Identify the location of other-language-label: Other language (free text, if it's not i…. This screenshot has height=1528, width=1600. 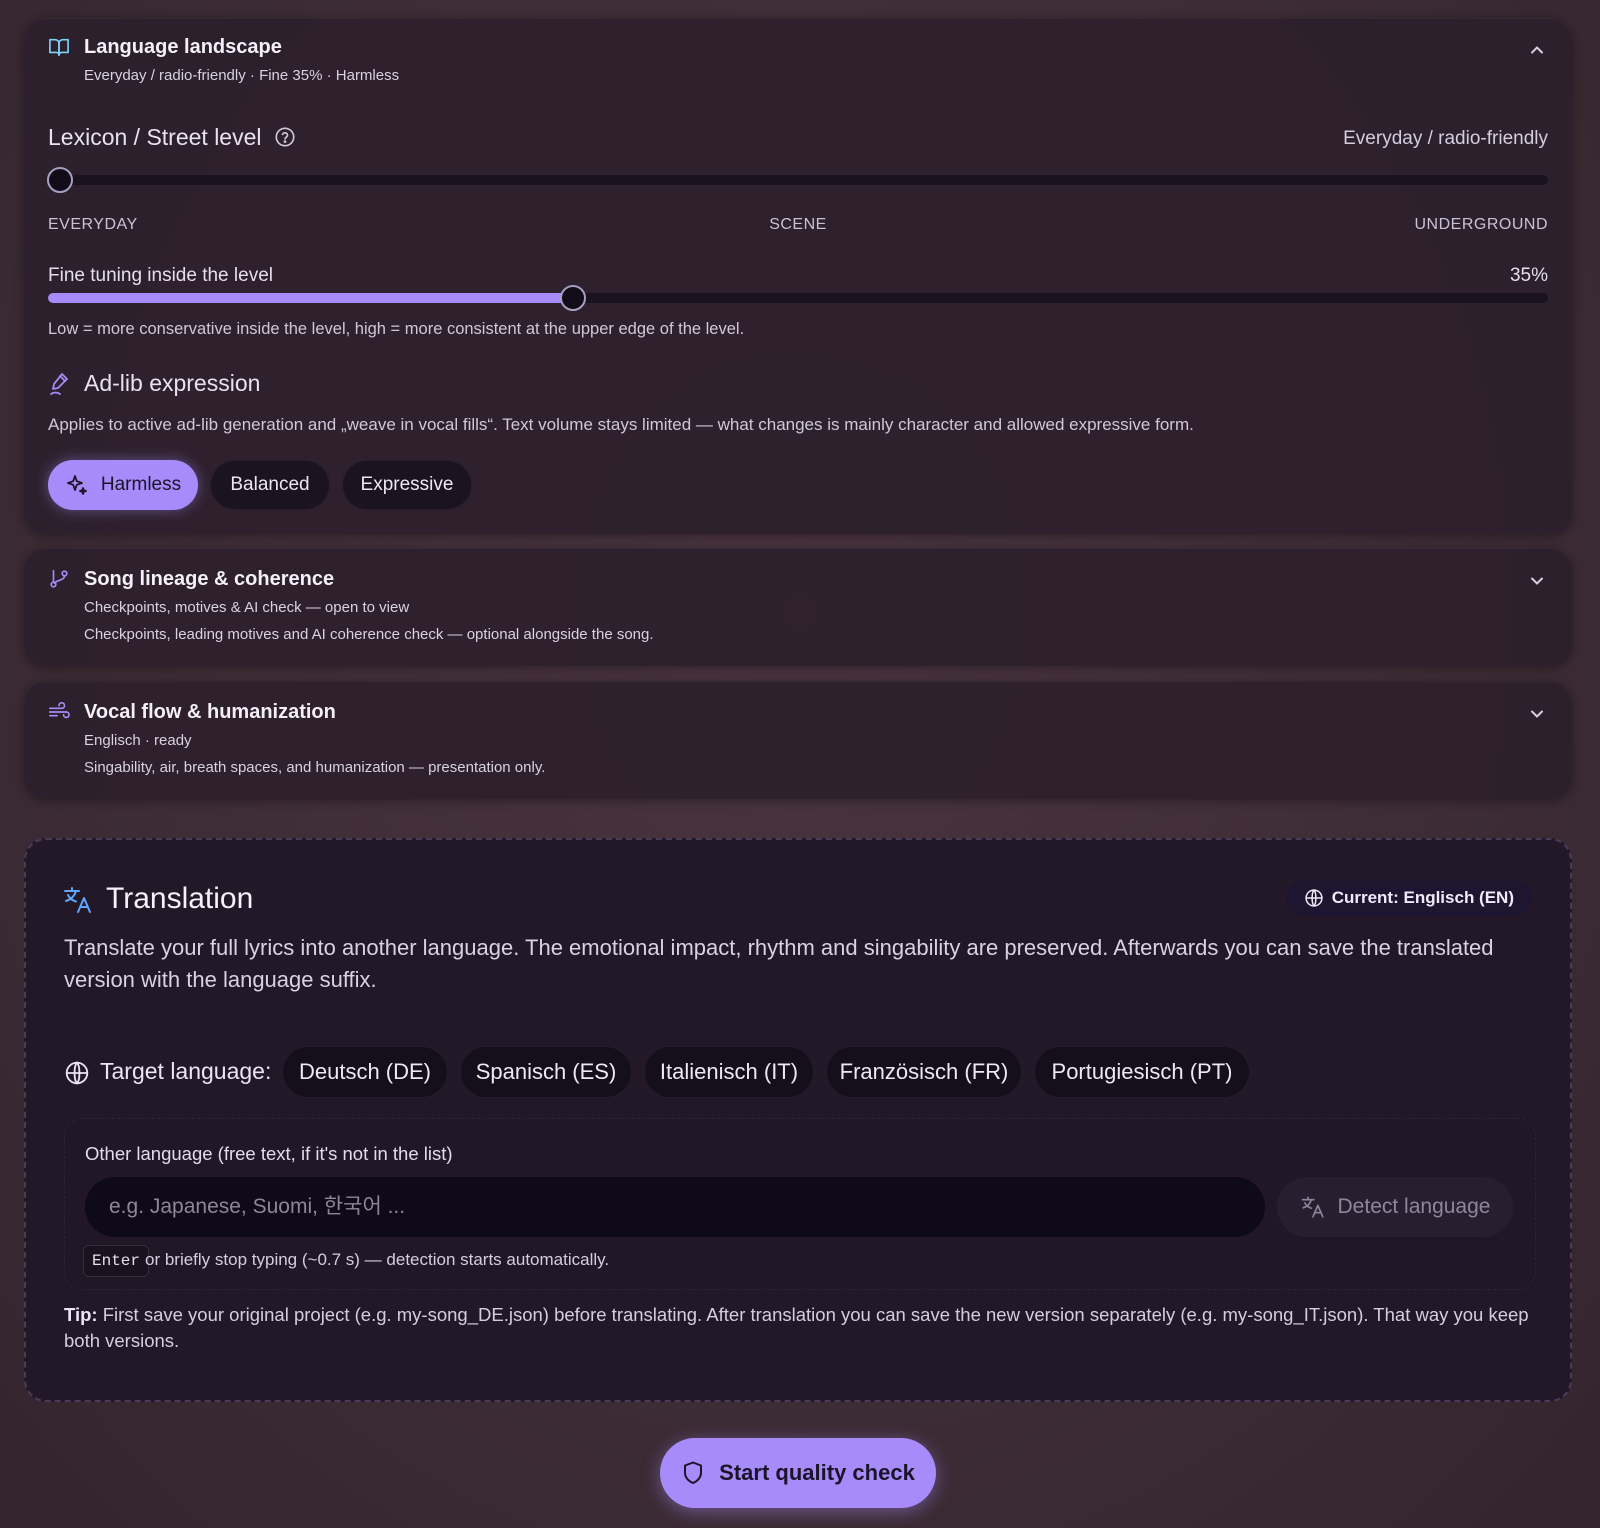
(269, 1153).